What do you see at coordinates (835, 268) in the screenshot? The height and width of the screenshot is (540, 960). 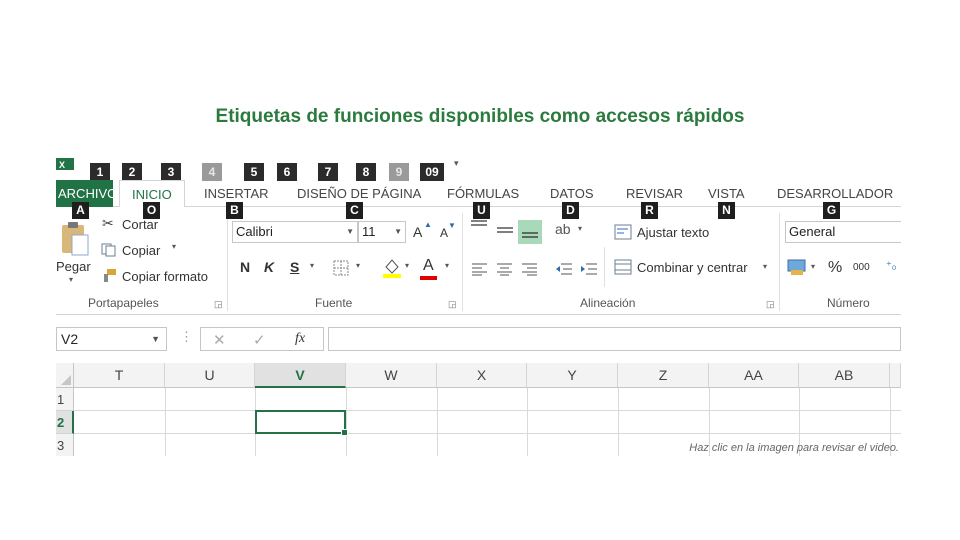 I see `percent-button: %` at bounding box center [835, 268].